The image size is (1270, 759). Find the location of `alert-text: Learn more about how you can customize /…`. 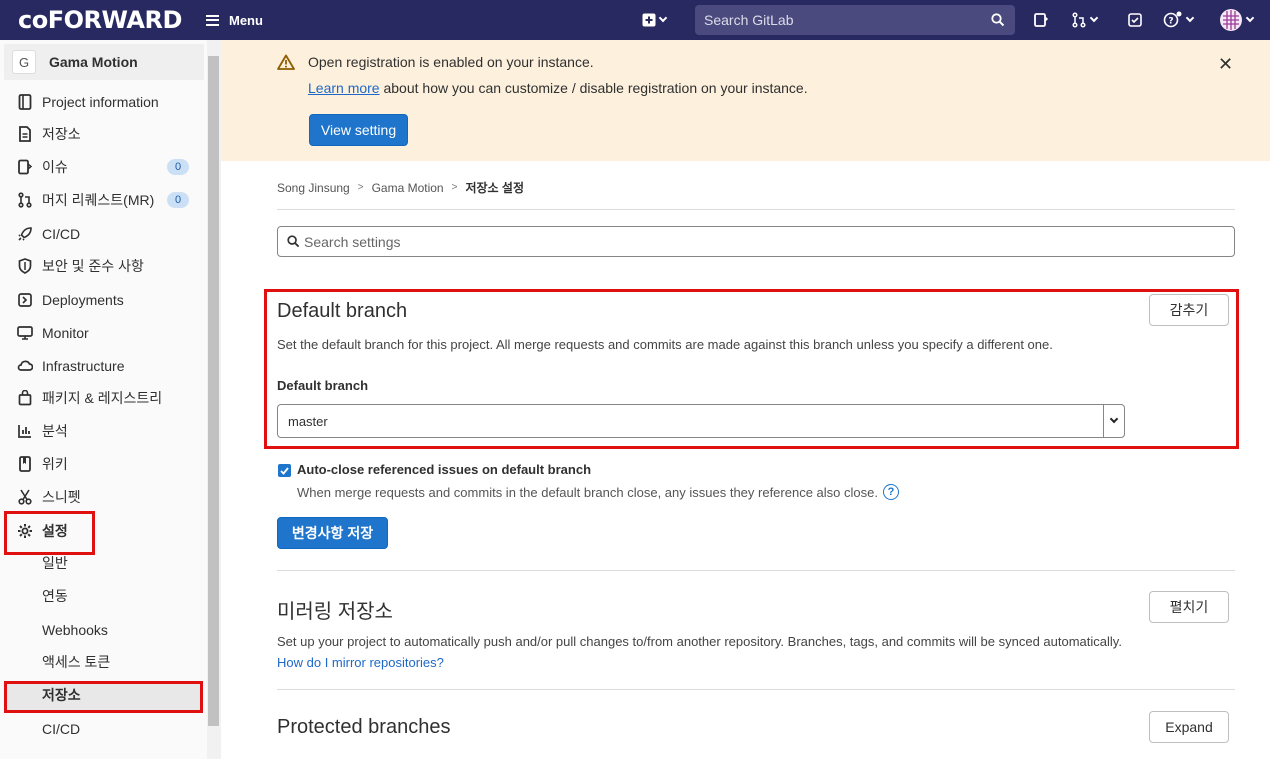

alert-text: Learn more about how you can customize /… is located at coordinates (558, 88).